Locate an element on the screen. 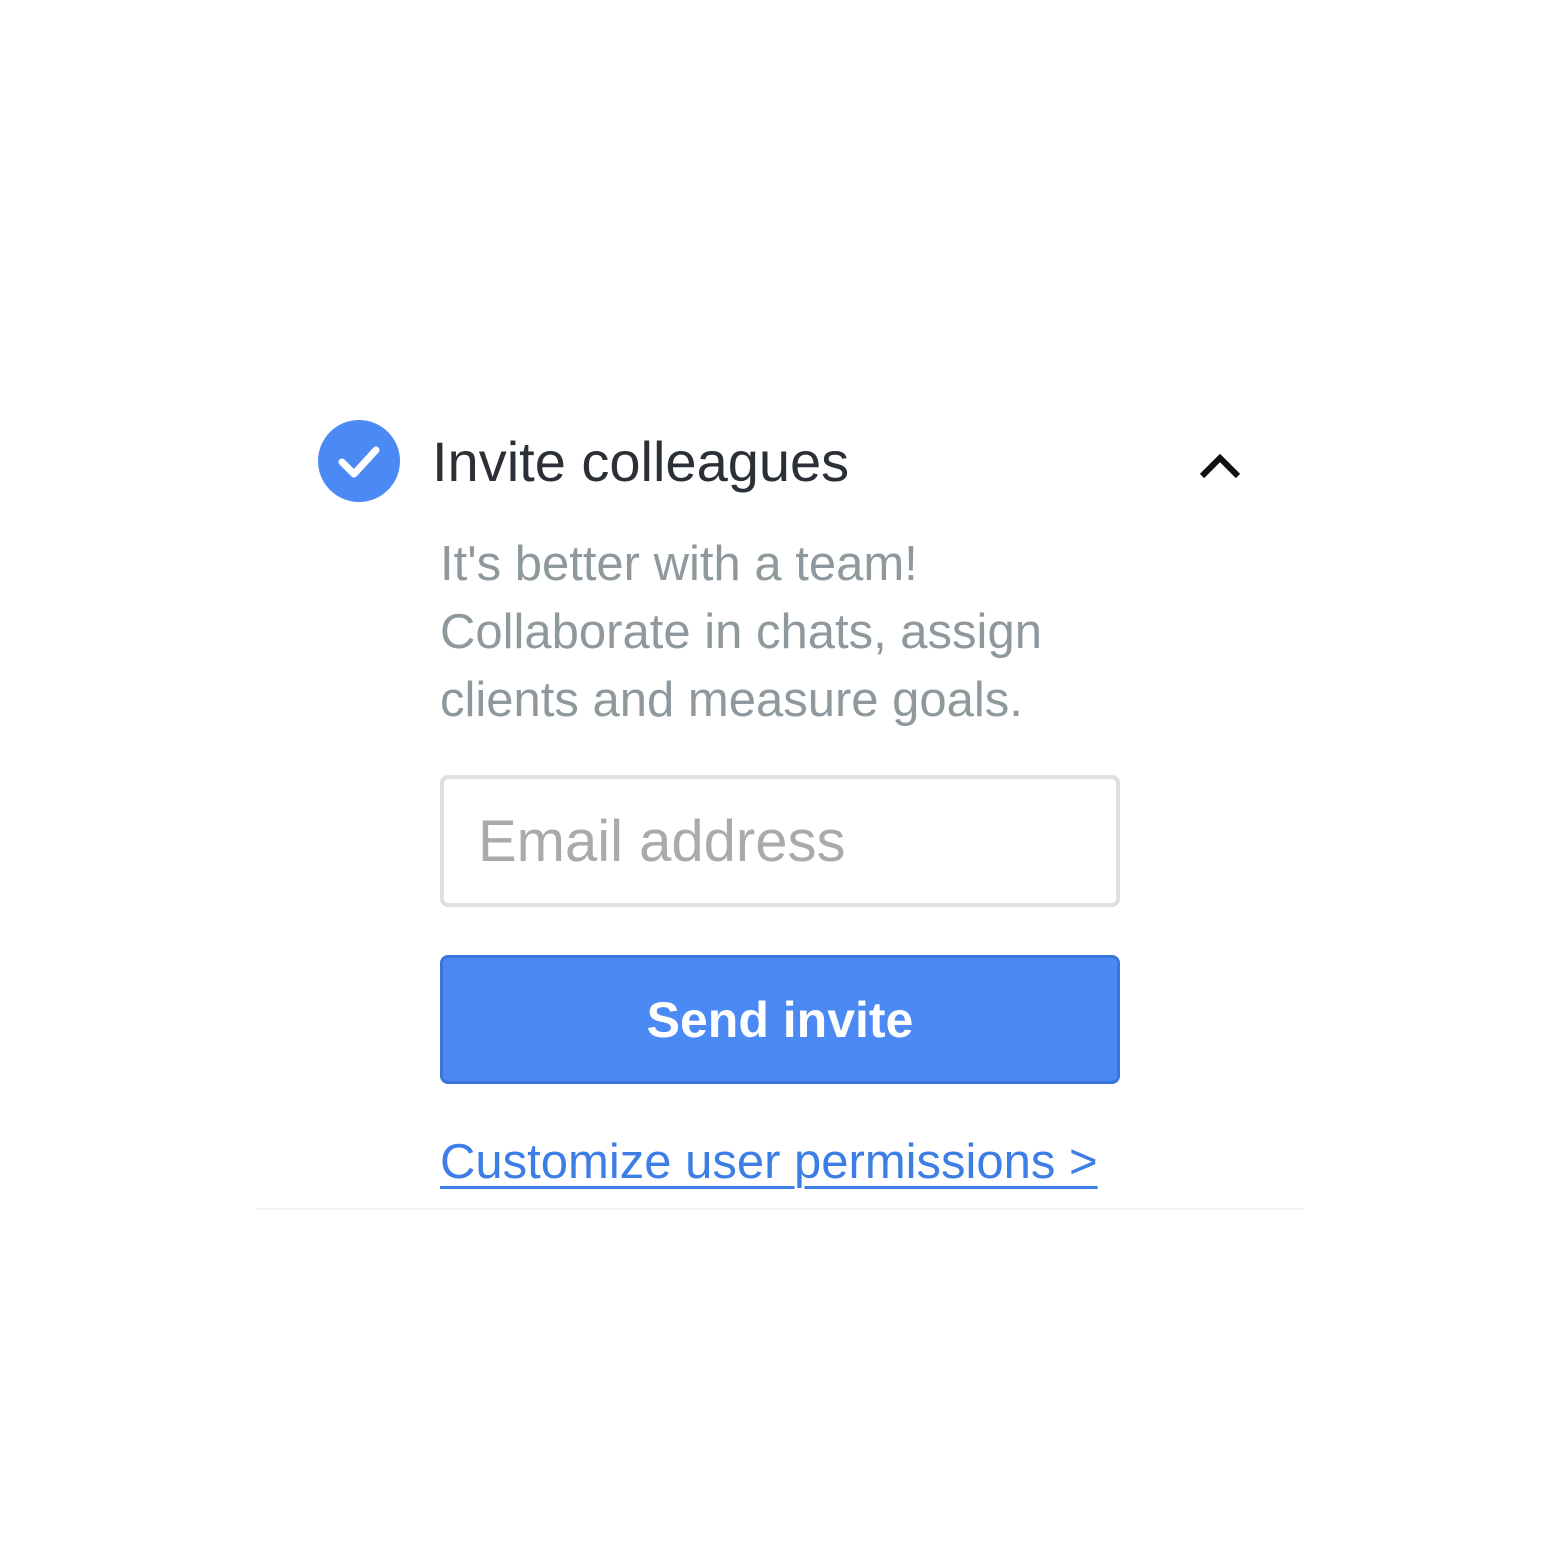 The height and width of the screenshot is (1560, 1560). collapse-button is located at coordinates (1220, 466).